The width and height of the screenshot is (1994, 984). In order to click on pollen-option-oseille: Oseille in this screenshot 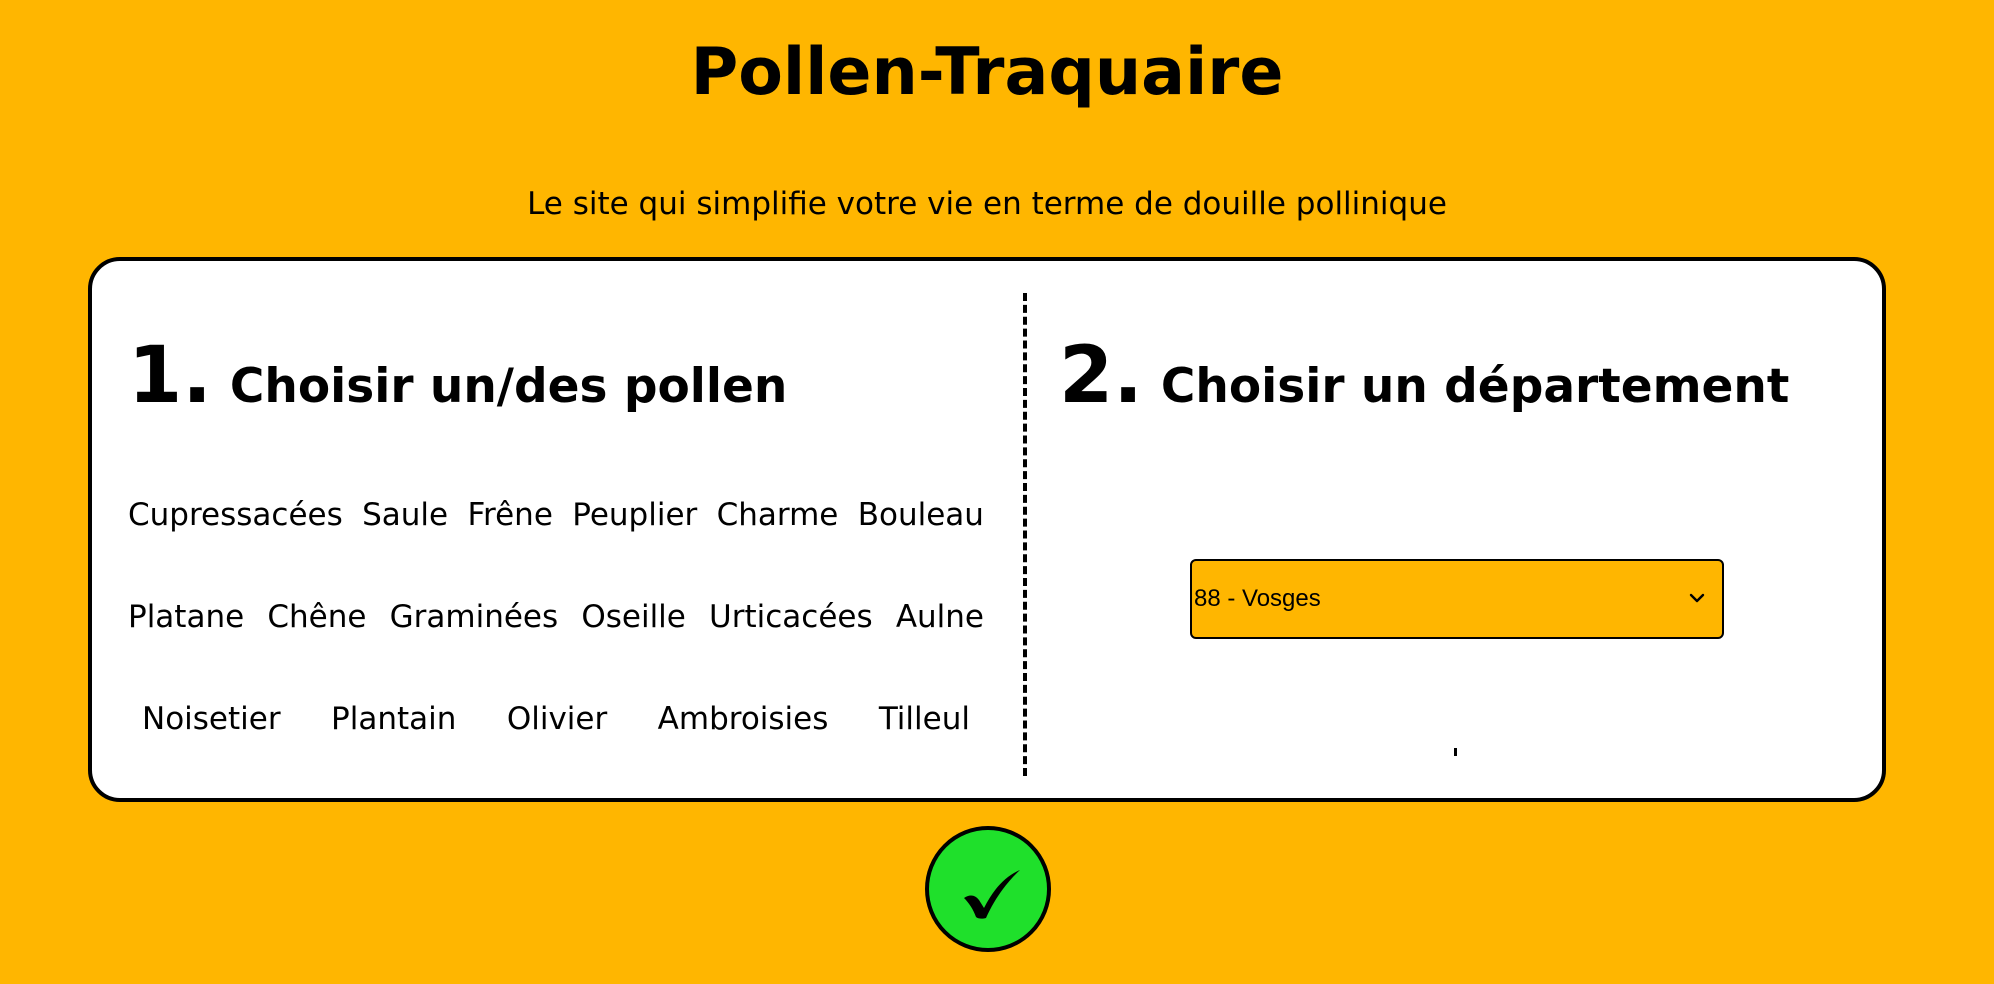, I will do `click(633, 617)`.